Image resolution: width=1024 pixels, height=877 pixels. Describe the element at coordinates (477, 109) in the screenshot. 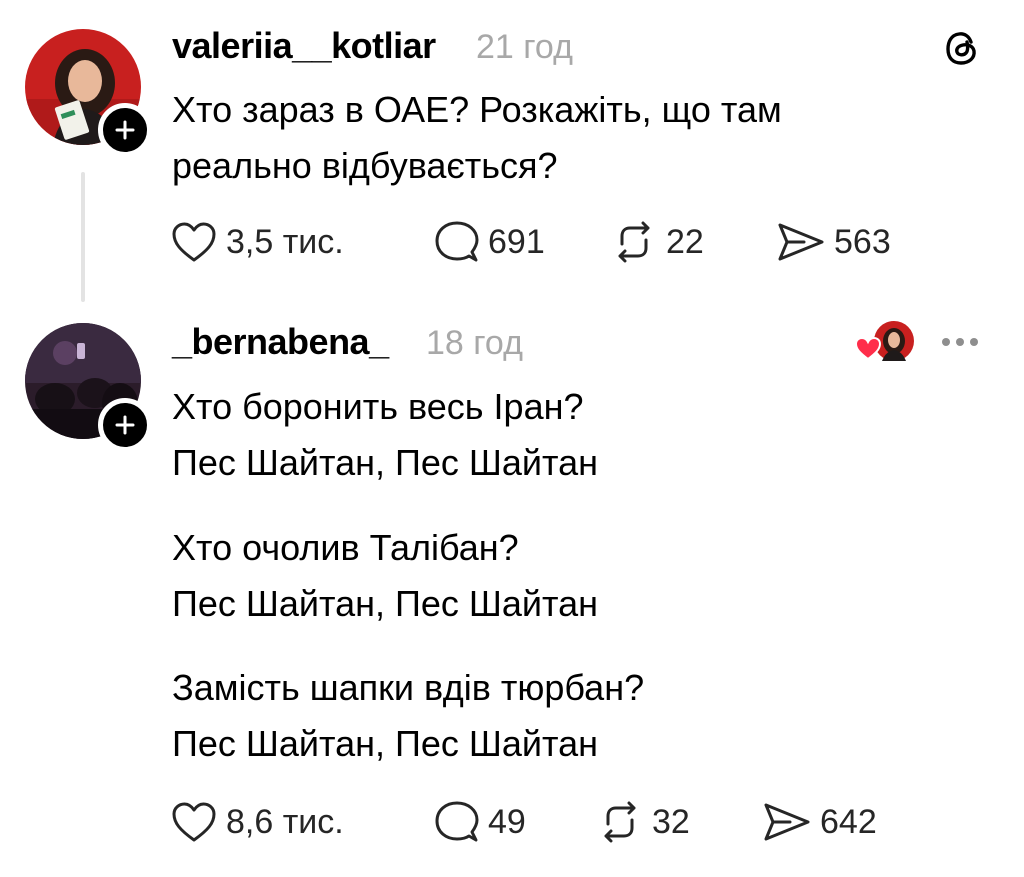

I see `post-1-text-line-1: Хто зараз в ОАЕ? Розкажіть, що там` at that location.